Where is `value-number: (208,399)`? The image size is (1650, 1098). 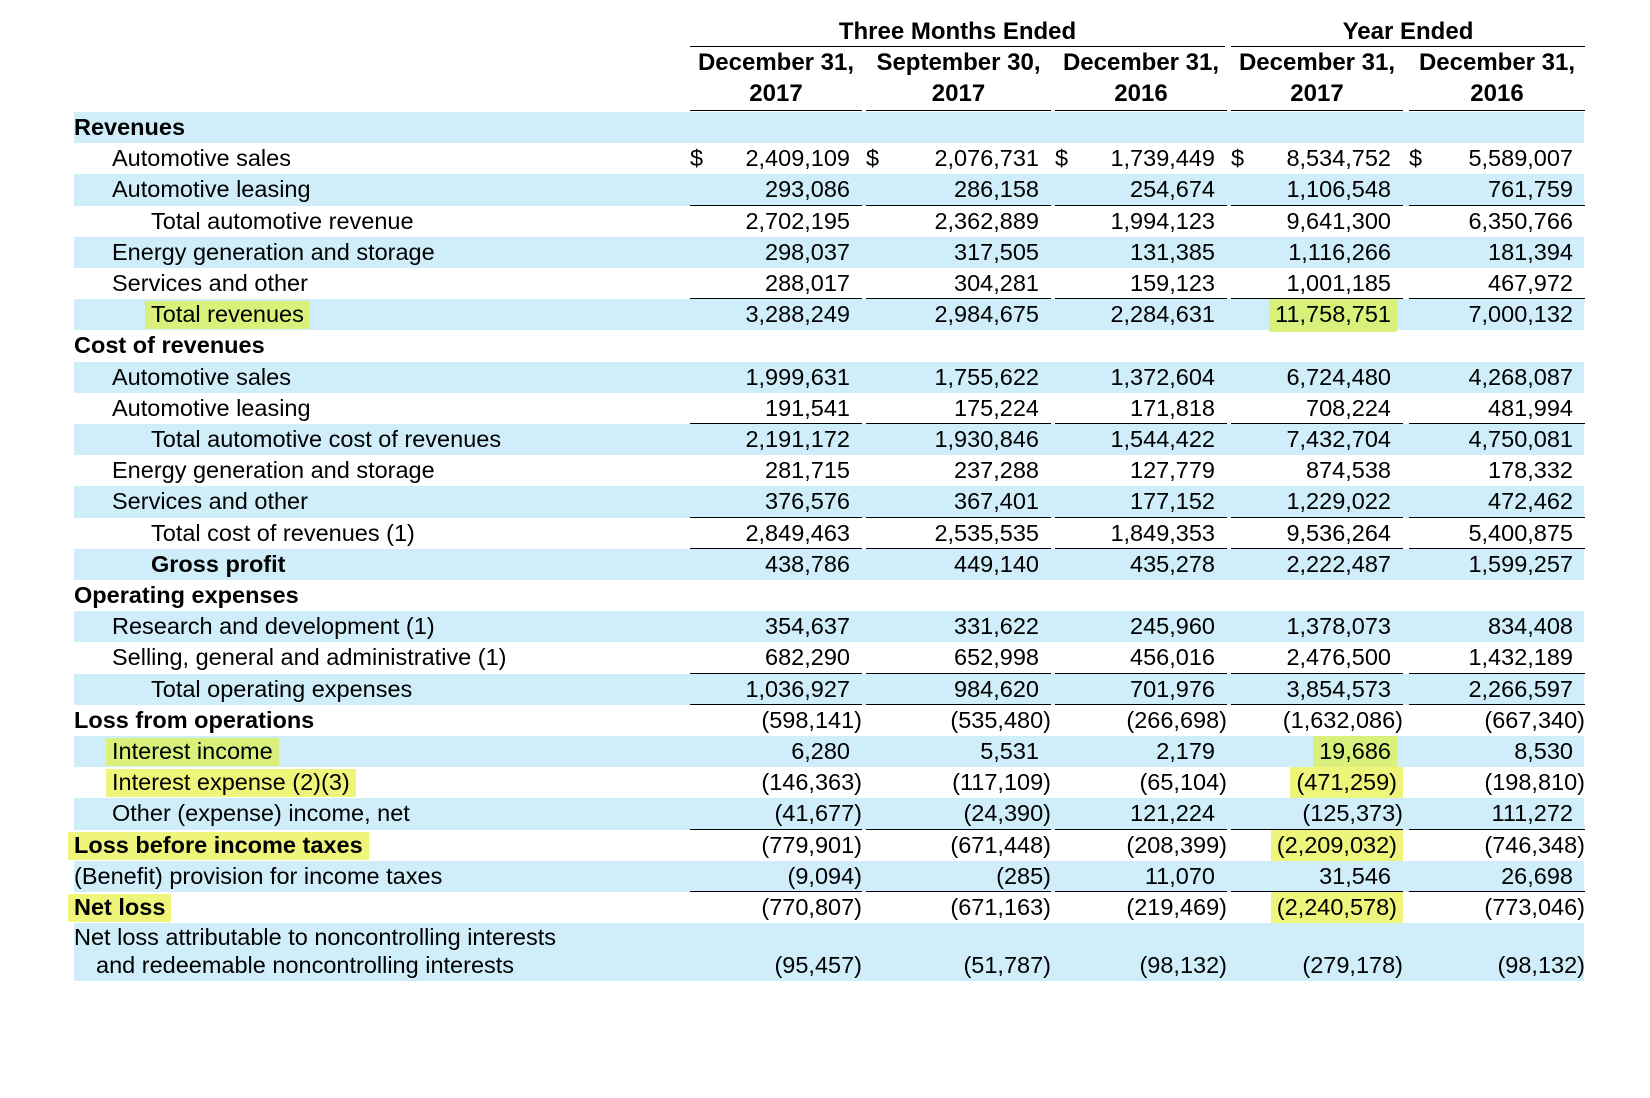
value-number: (208,399) is located at coordinates (1176, 844).